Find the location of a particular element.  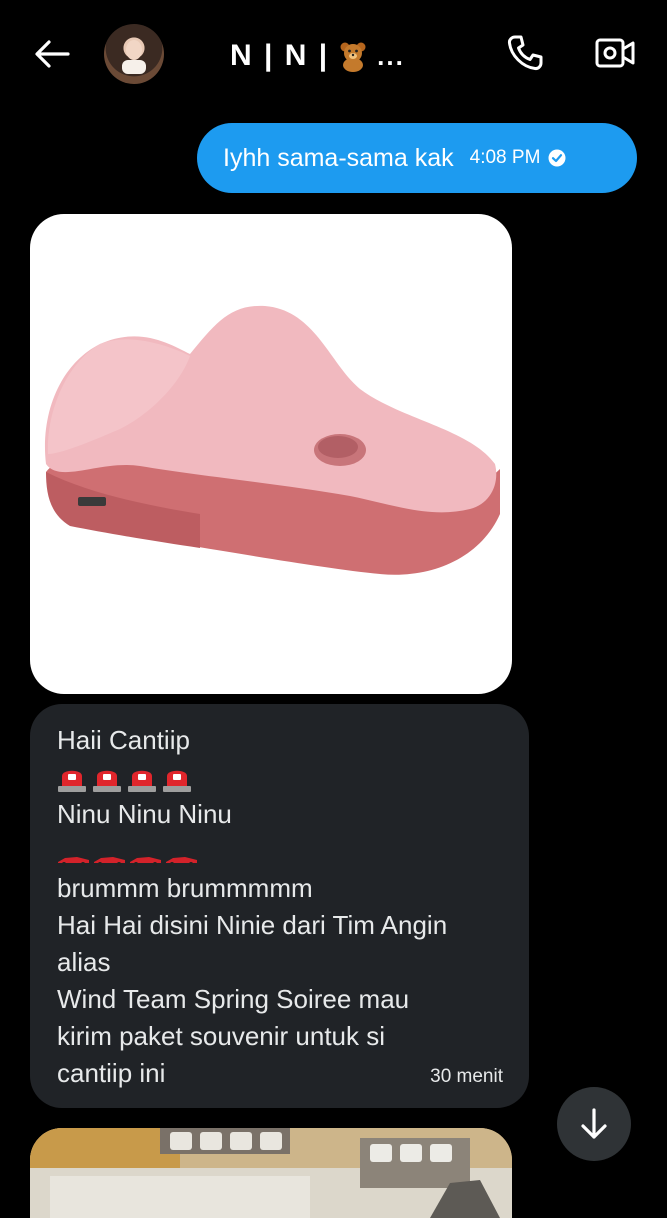

race-car-emoji-row is located at coordinates (280, 851).